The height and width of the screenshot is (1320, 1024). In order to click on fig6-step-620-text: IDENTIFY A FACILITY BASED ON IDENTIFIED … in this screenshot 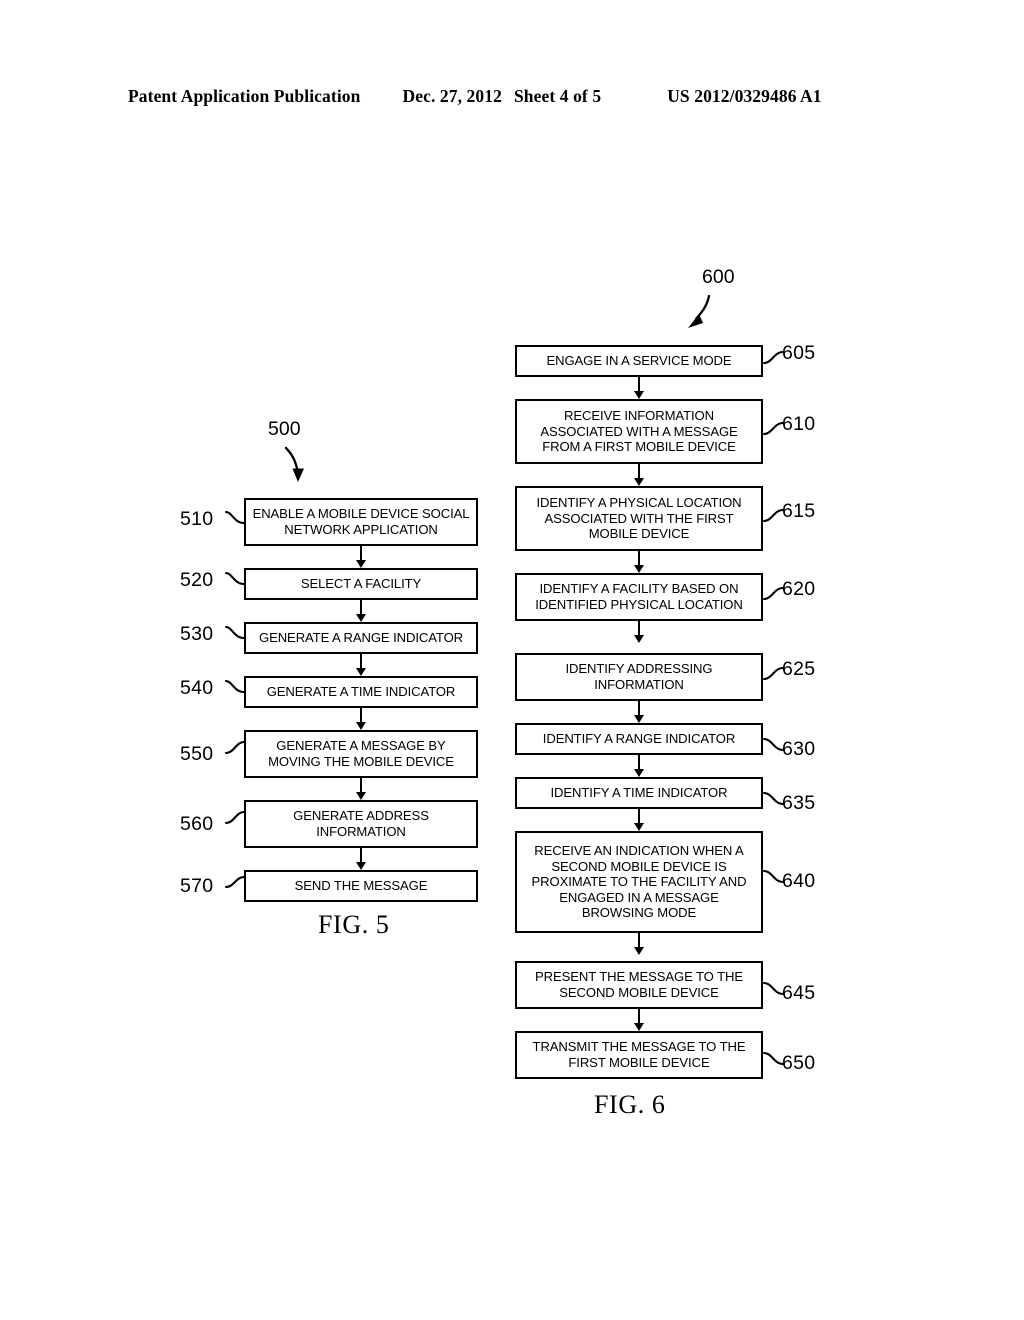, I will do `click(639, 596)`.